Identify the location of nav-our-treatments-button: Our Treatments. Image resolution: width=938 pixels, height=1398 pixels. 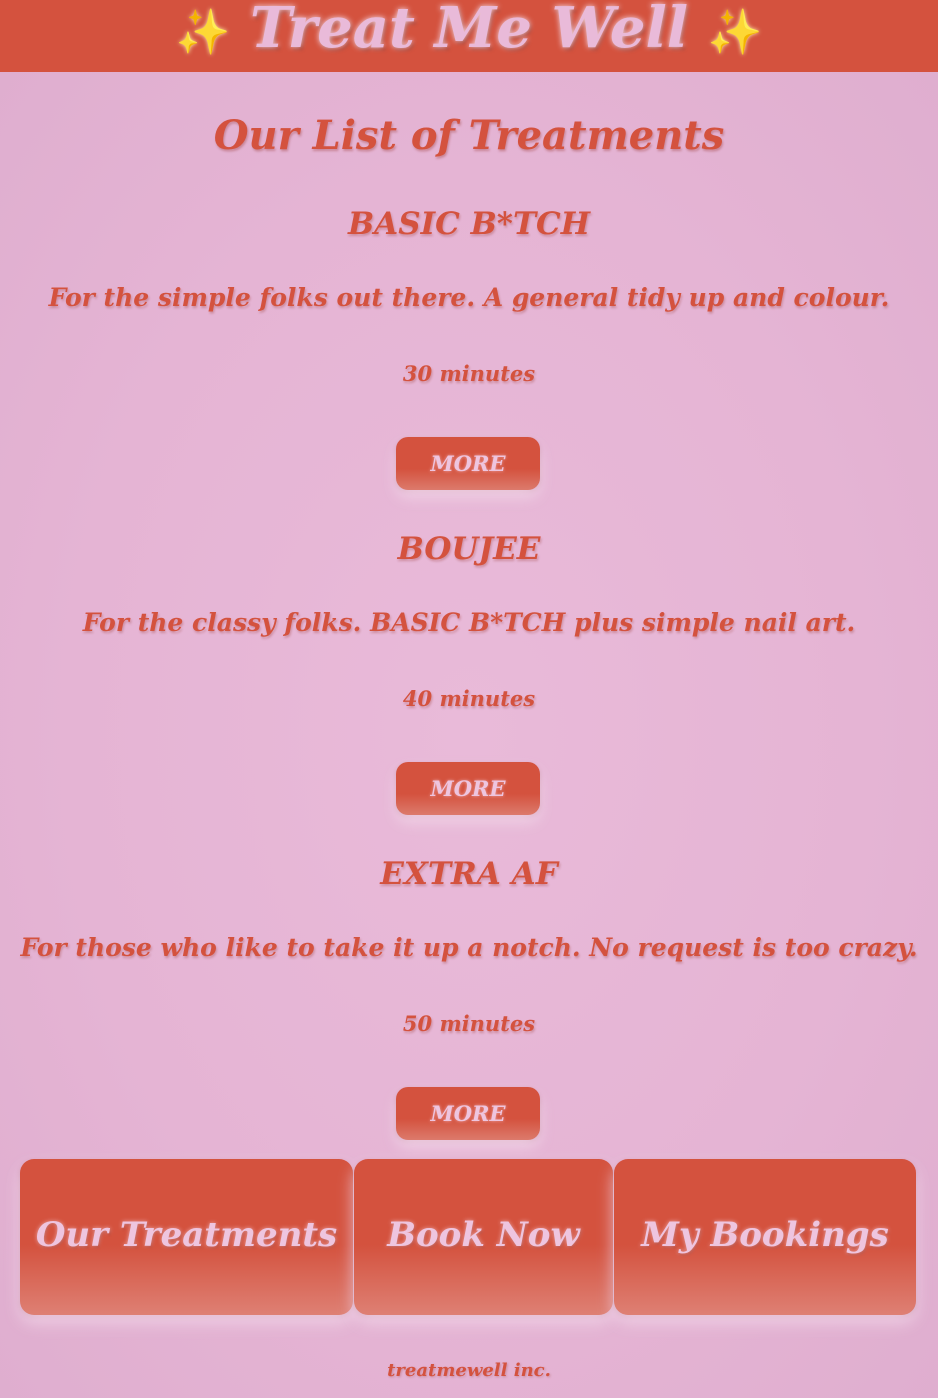
(186, 1237).